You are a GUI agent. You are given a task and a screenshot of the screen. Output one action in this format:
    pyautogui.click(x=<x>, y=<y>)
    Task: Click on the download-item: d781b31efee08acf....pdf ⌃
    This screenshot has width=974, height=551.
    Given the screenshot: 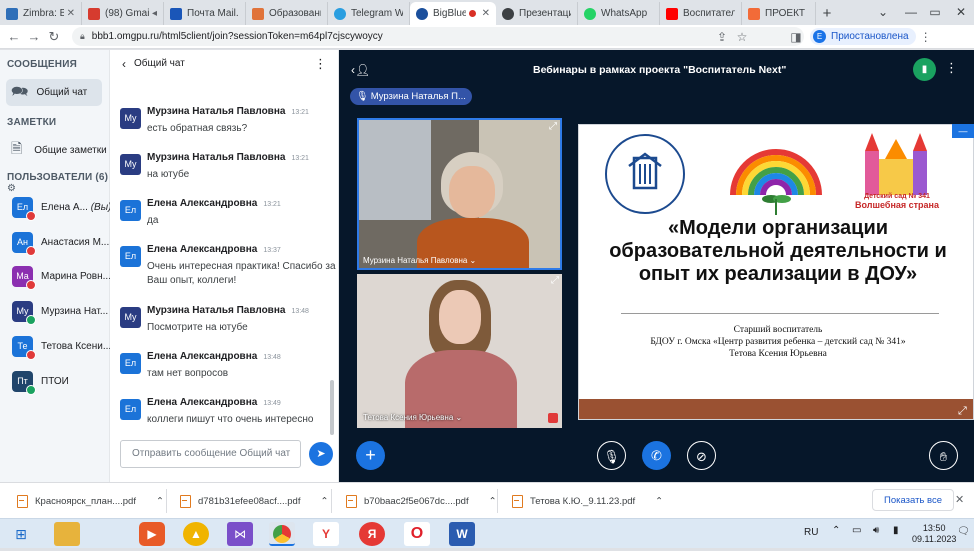 What is the action you would take?
    pyautogui.click(x=254, y=501)
    